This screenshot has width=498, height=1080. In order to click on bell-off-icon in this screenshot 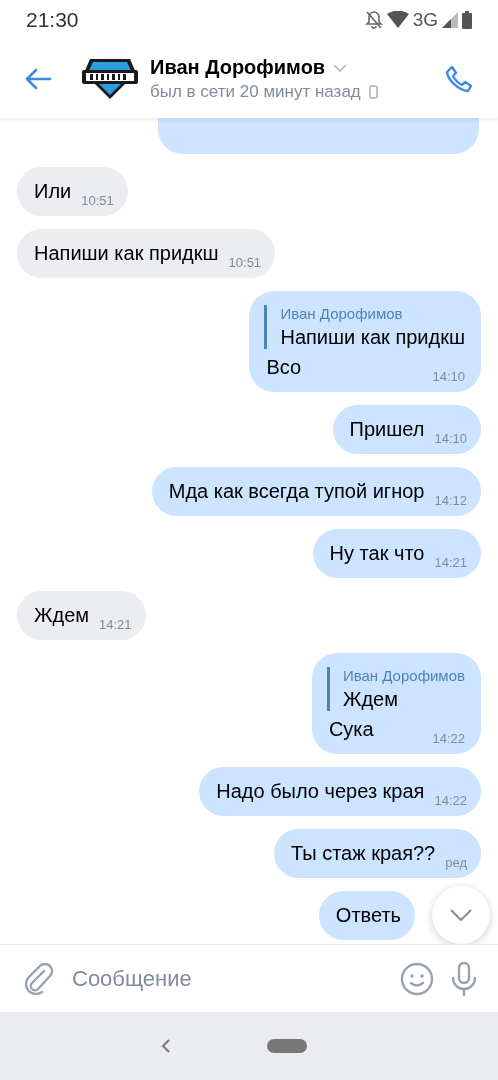, I will do `click(373, 20)`.